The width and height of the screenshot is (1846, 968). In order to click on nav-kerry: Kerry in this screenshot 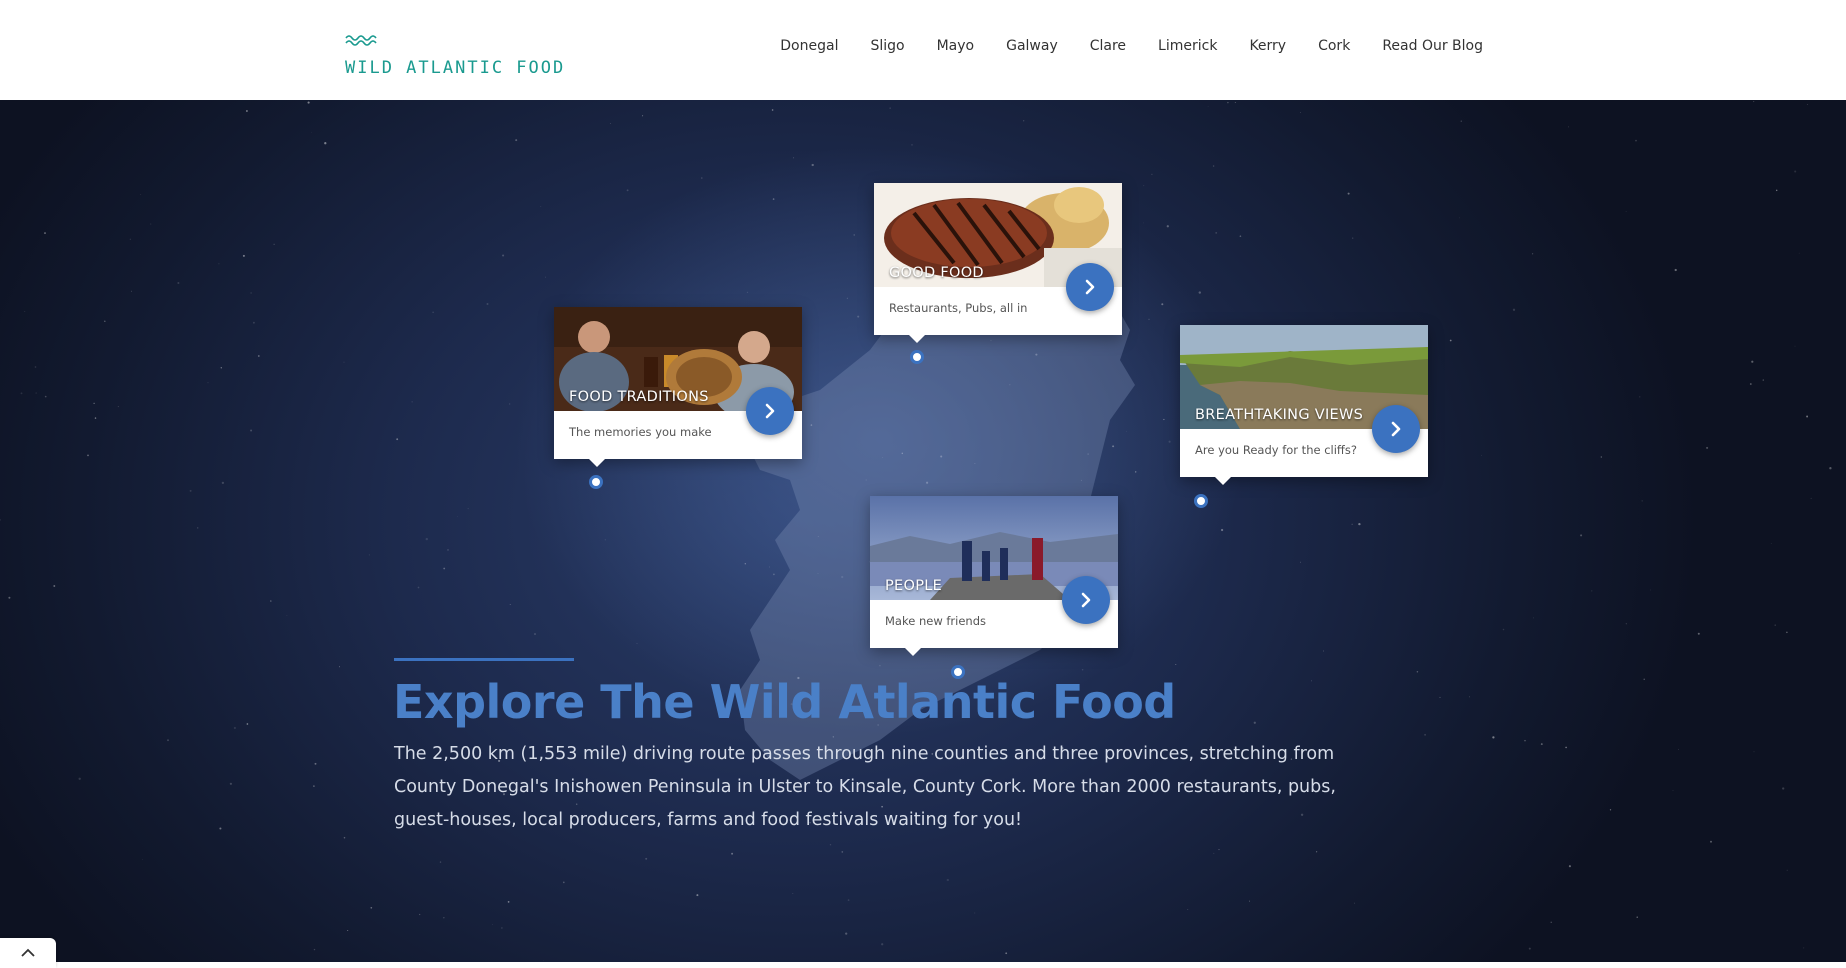, I will do `click(1267, 46)`.